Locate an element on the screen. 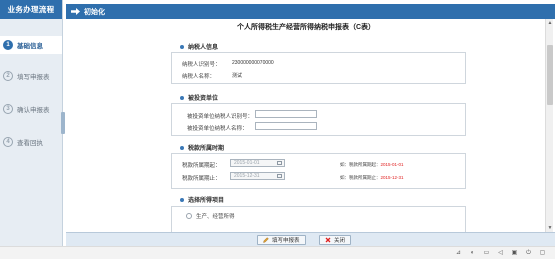 This screenshot has height=259, width=555. sidebar-item-label: 填写申报表 is located at coordinates (33, 77).